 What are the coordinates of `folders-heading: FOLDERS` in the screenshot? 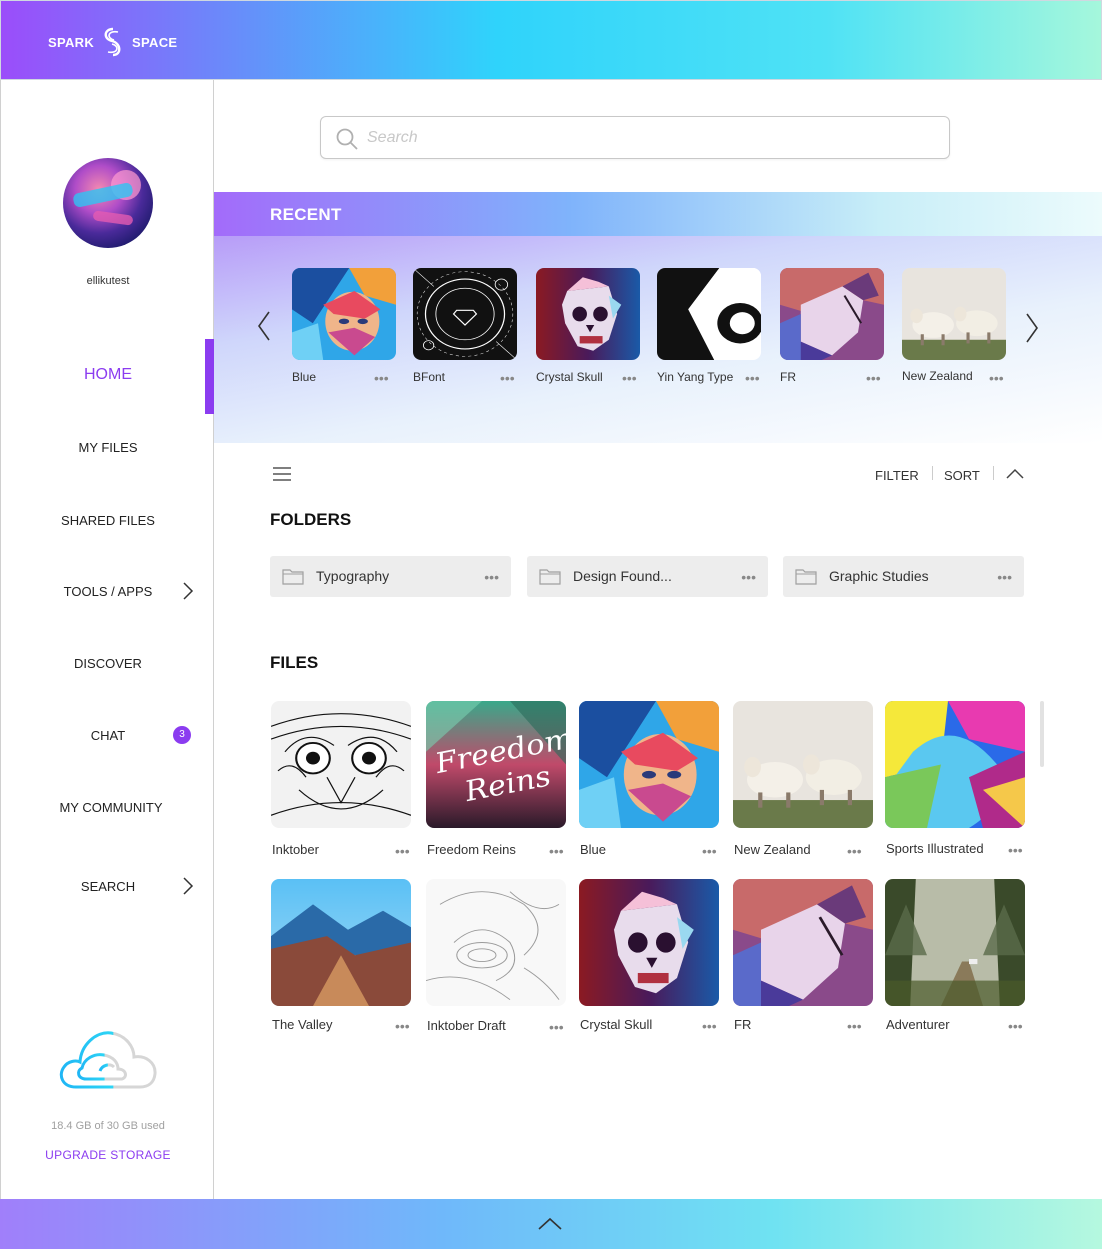 It's located at (311, 519).